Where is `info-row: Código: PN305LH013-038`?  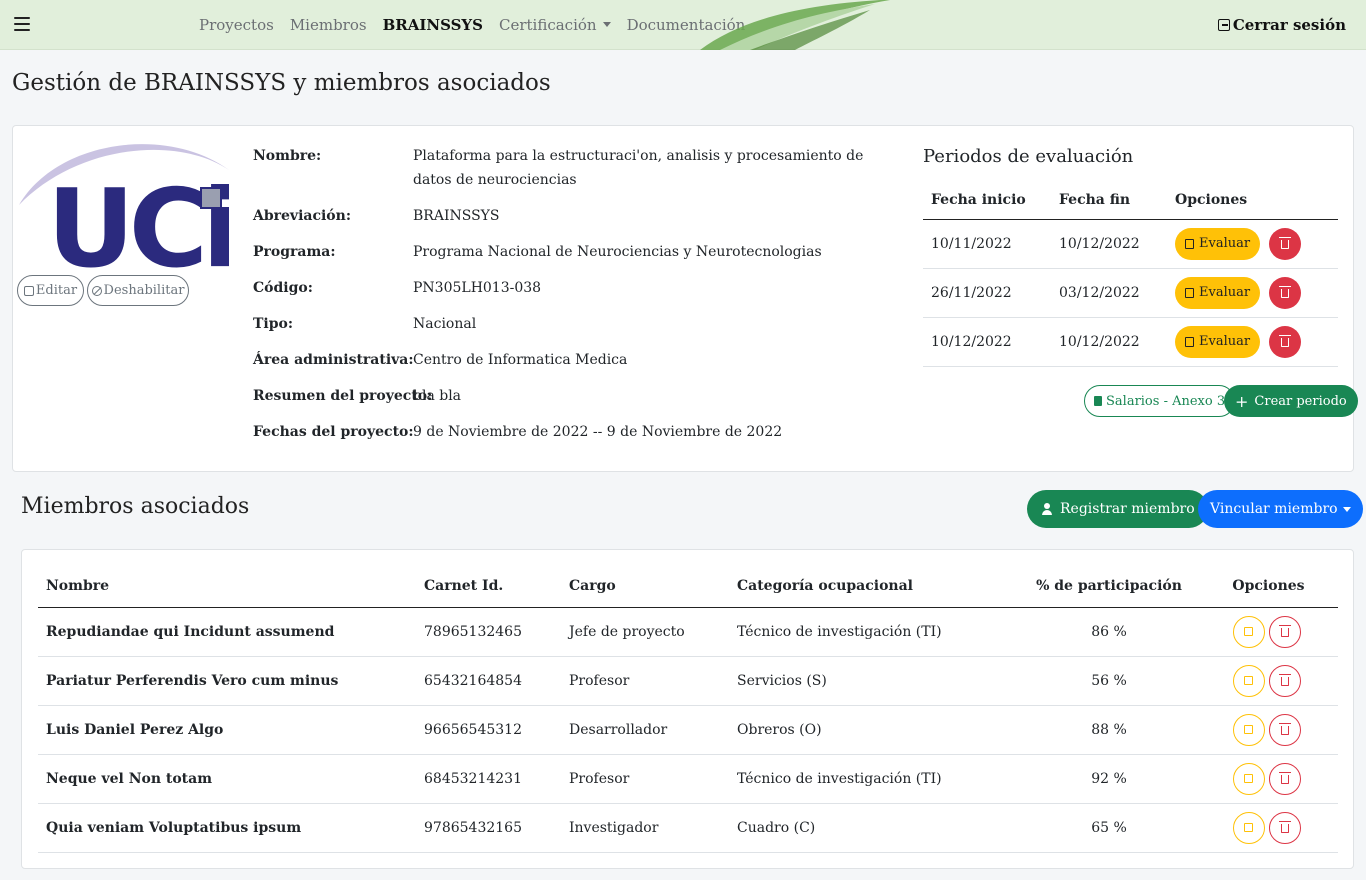
info-row: Código: PN305LH013-038 is located at coordinates (573, 294).